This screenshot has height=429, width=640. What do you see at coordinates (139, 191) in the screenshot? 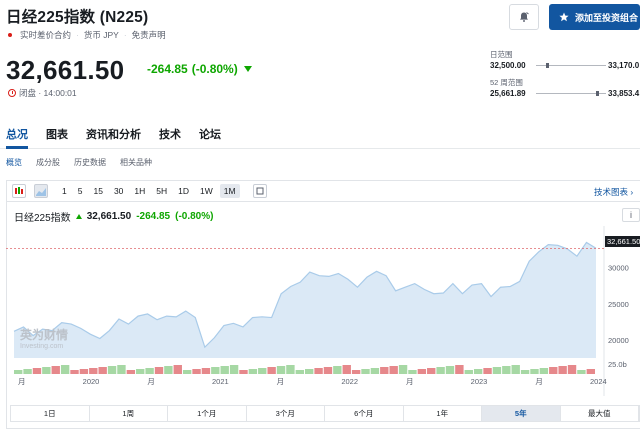
I see `interval-1h: 1H` at bounding box center [139, 191].